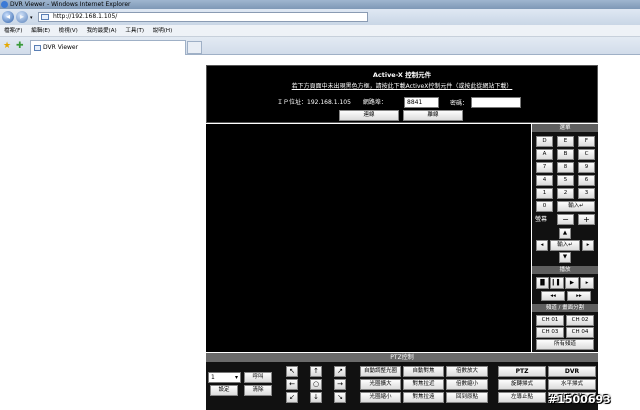  What do you see at coordinates (134, 31) in the screenshot?
I see `menu-tools: 工具(T)` at bounding box center [134, 31].